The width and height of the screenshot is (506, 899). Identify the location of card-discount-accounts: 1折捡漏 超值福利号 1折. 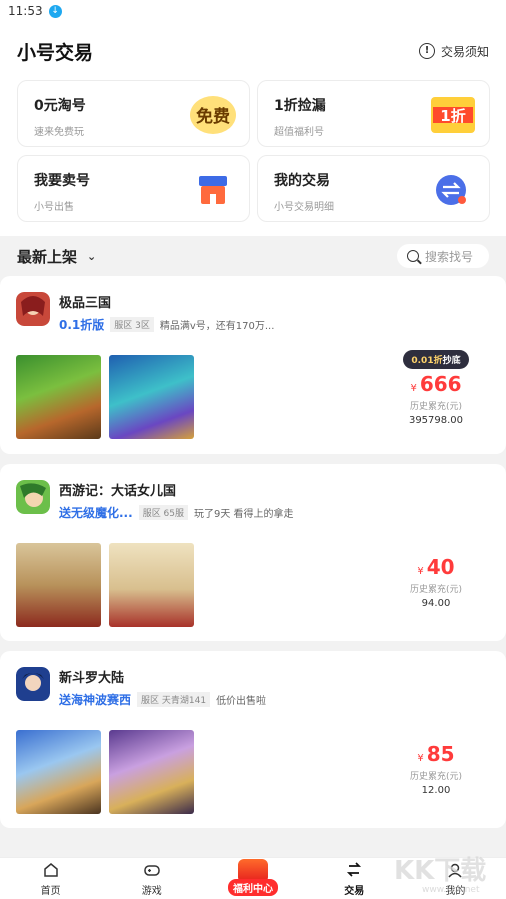
(373, 113).